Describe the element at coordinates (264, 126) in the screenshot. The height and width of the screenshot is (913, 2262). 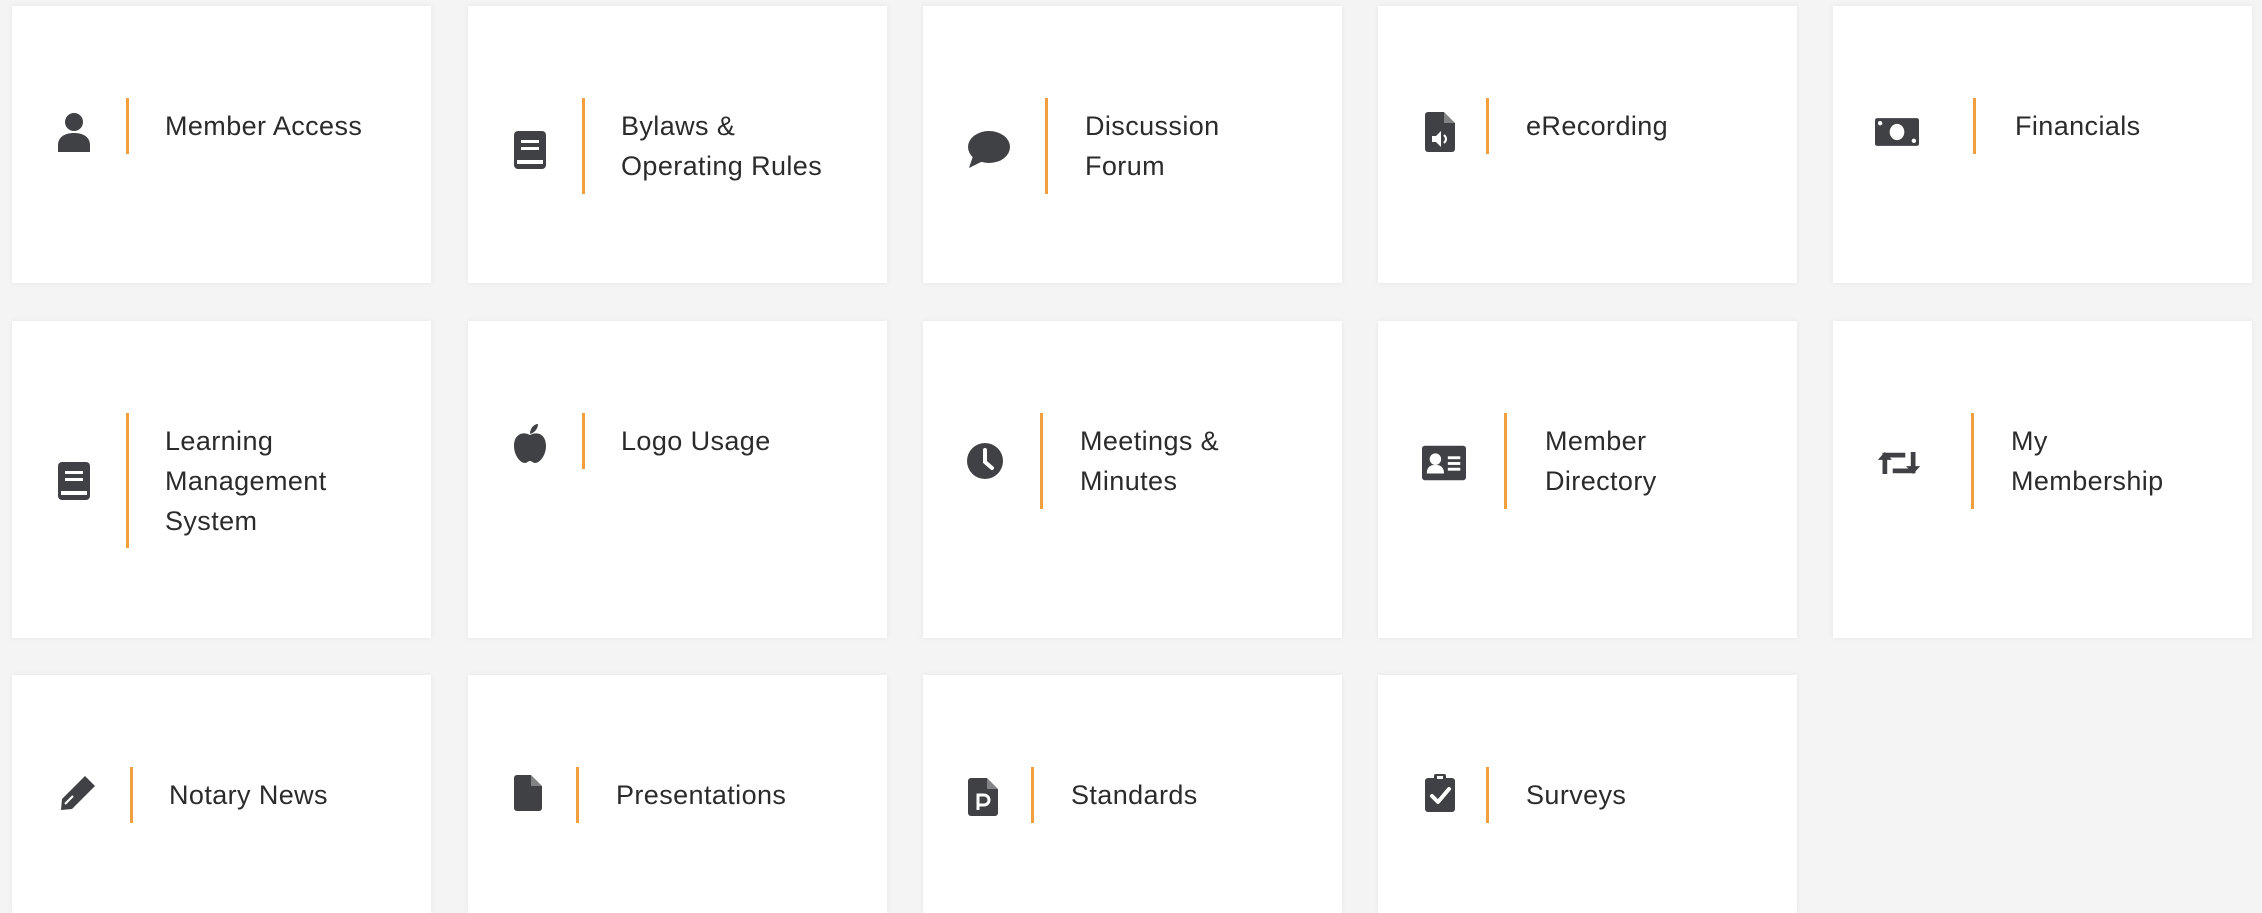
I see `tile-label: Member Access` at that location.